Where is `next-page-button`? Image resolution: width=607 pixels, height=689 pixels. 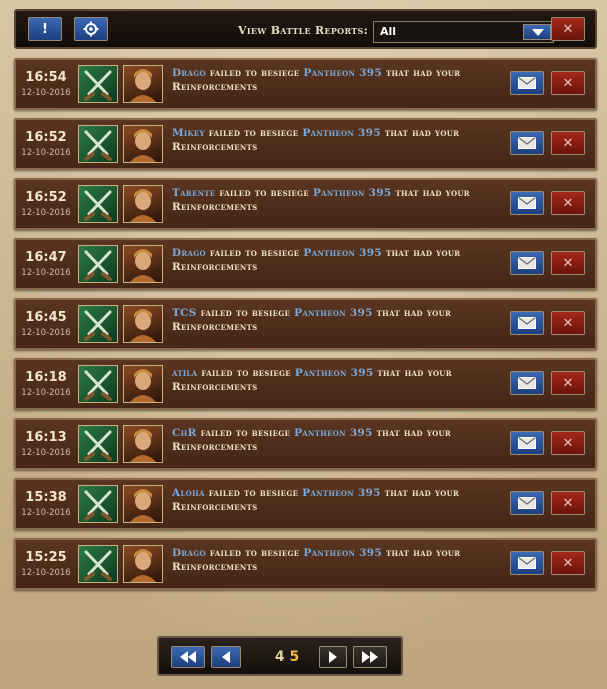
next-page-button is located at coordinates (333, 657).